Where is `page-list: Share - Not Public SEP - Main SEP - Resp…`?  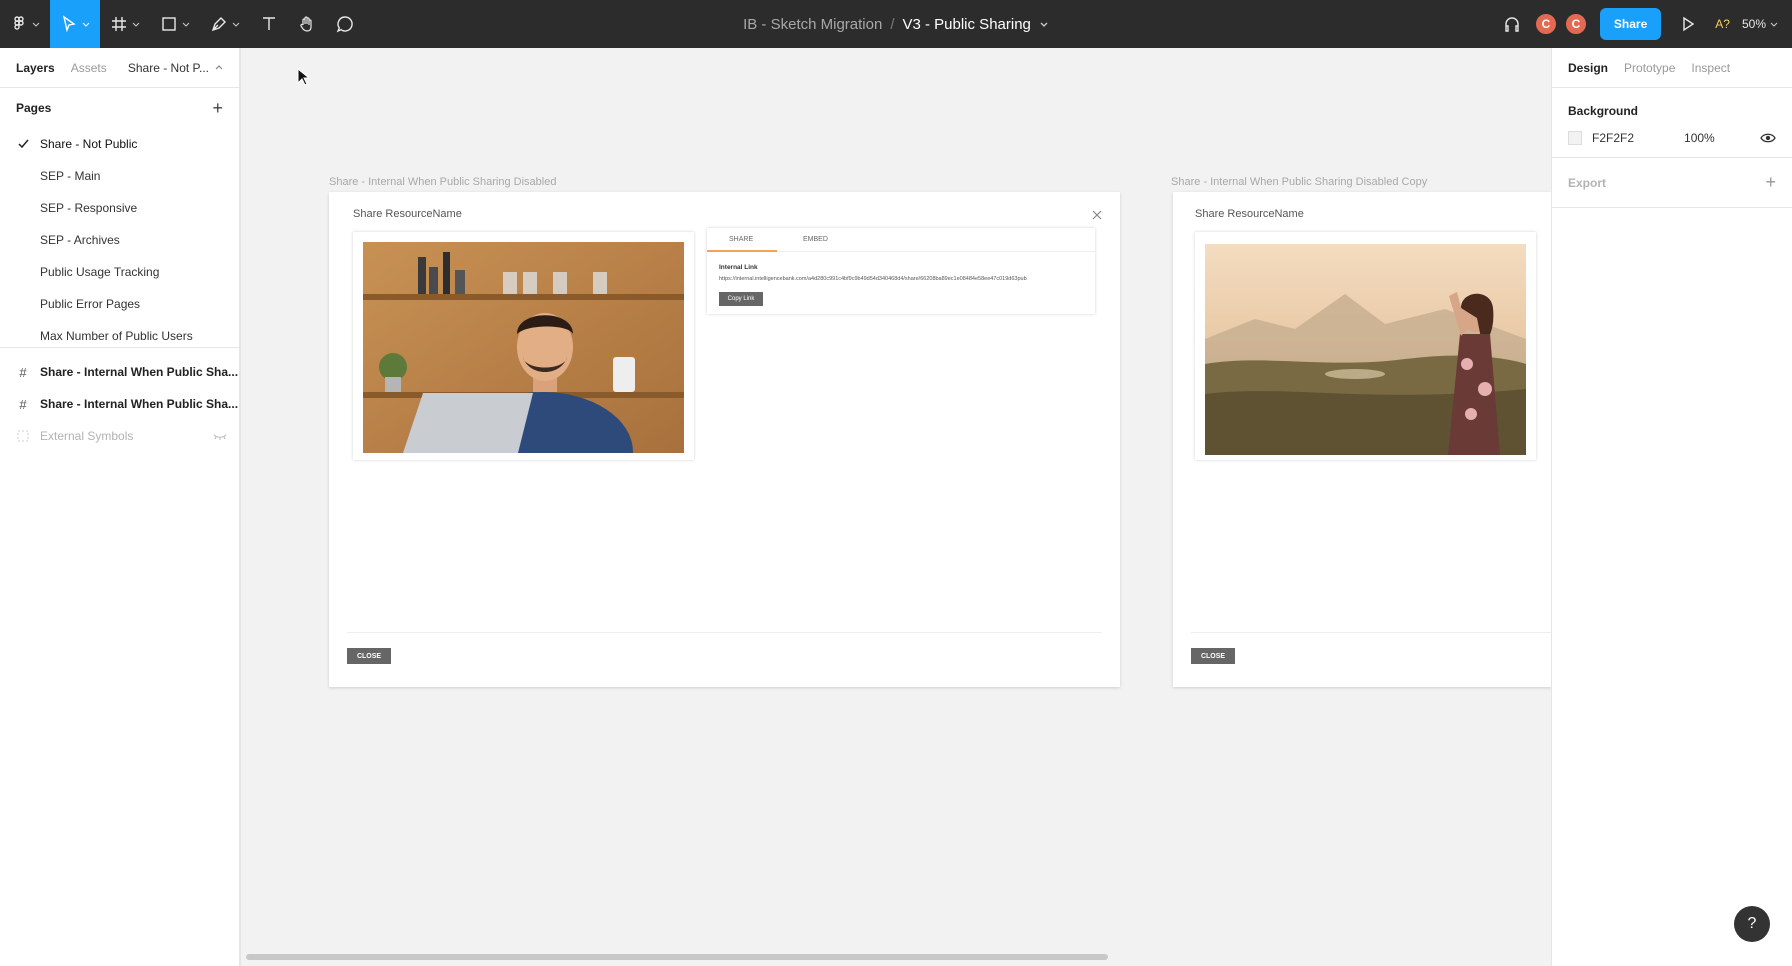
page-list: Share - Not Public SEP - Main SEP - Resp… is located at coordinates (119, 238).